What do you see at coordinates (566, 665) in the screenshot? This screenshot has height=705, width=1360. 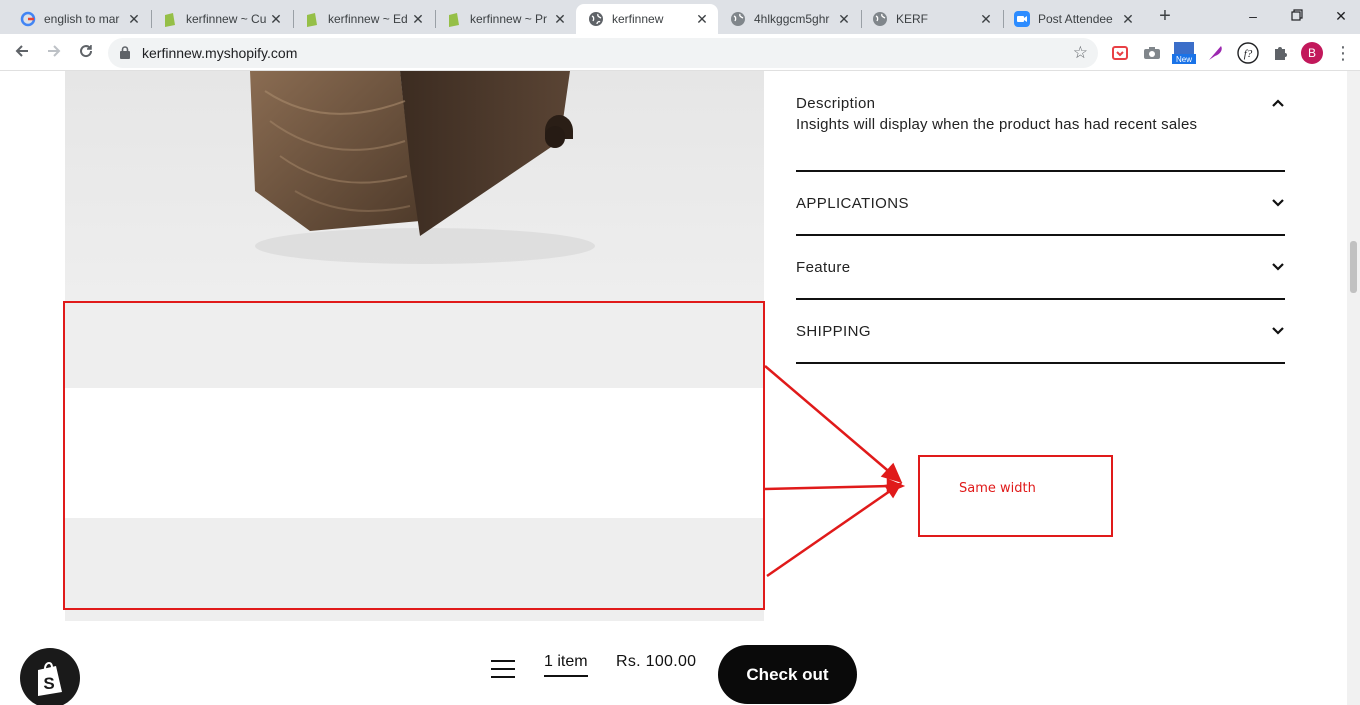 I see `cart-item-count: 1 item` at bounding box center [566, 665].